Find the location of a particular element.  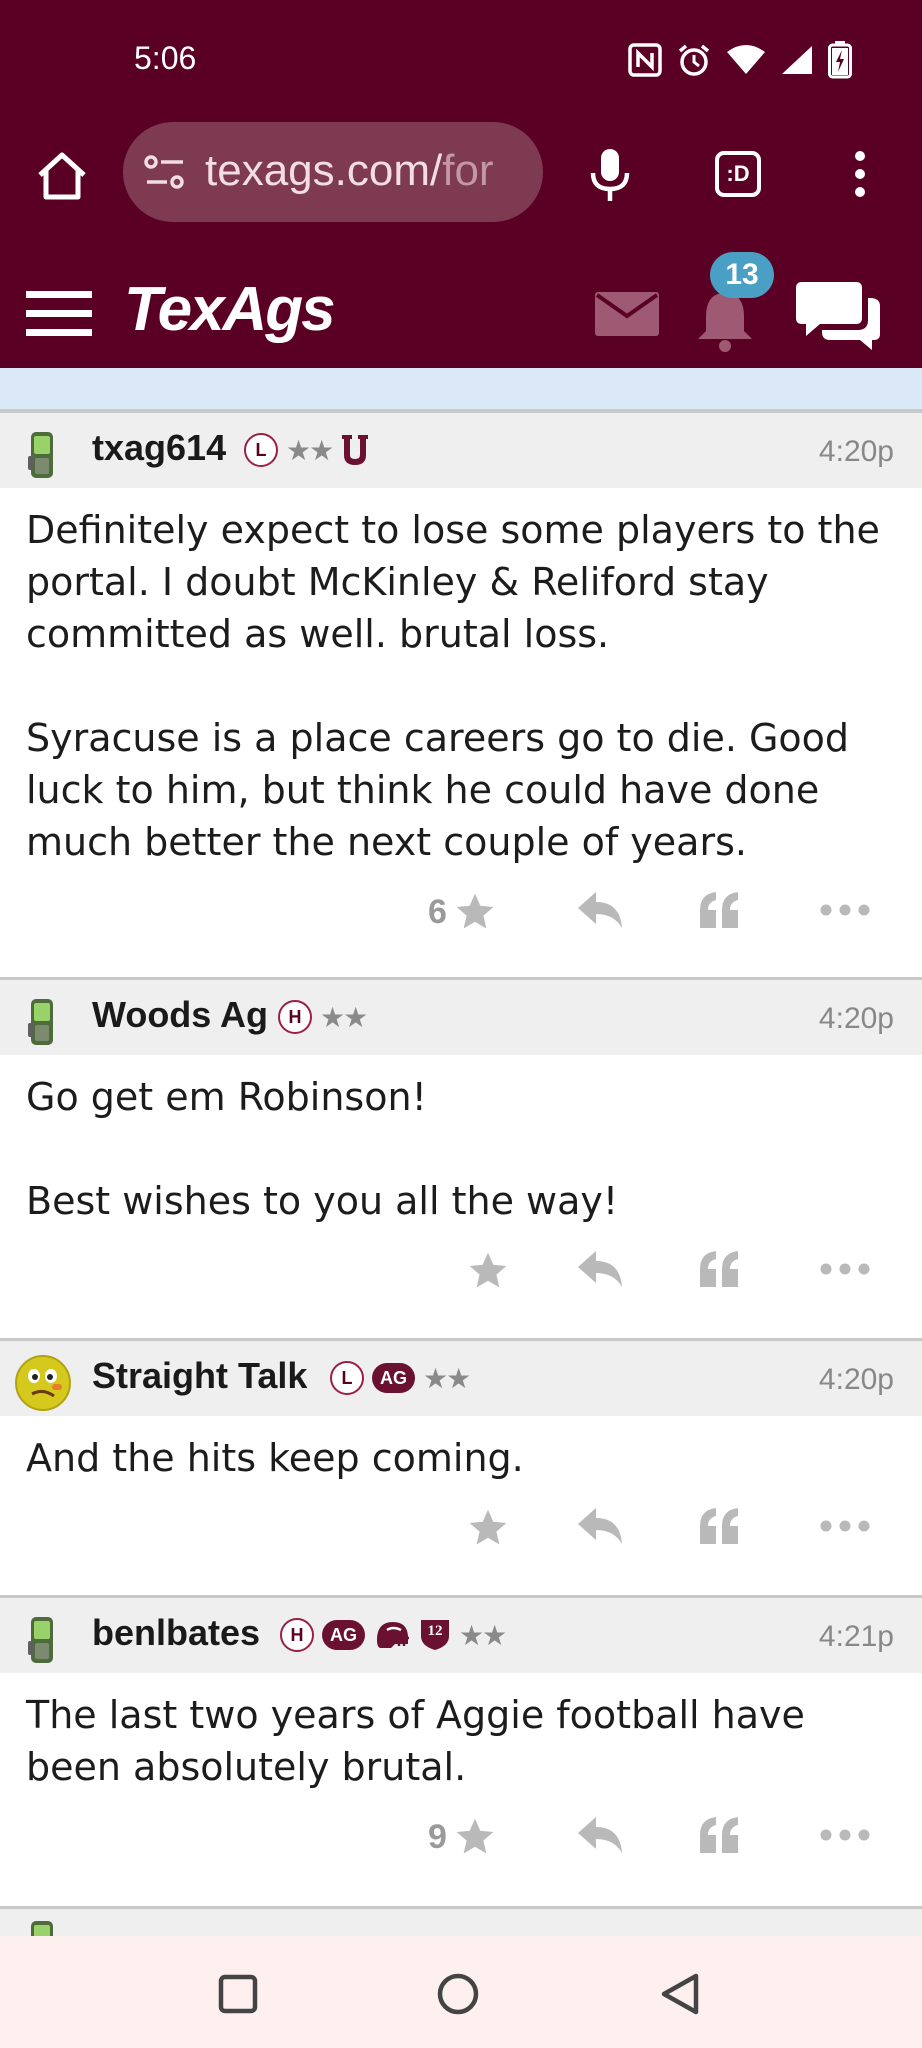

status-bar: 5:06 is located at coordinates (461, 59).